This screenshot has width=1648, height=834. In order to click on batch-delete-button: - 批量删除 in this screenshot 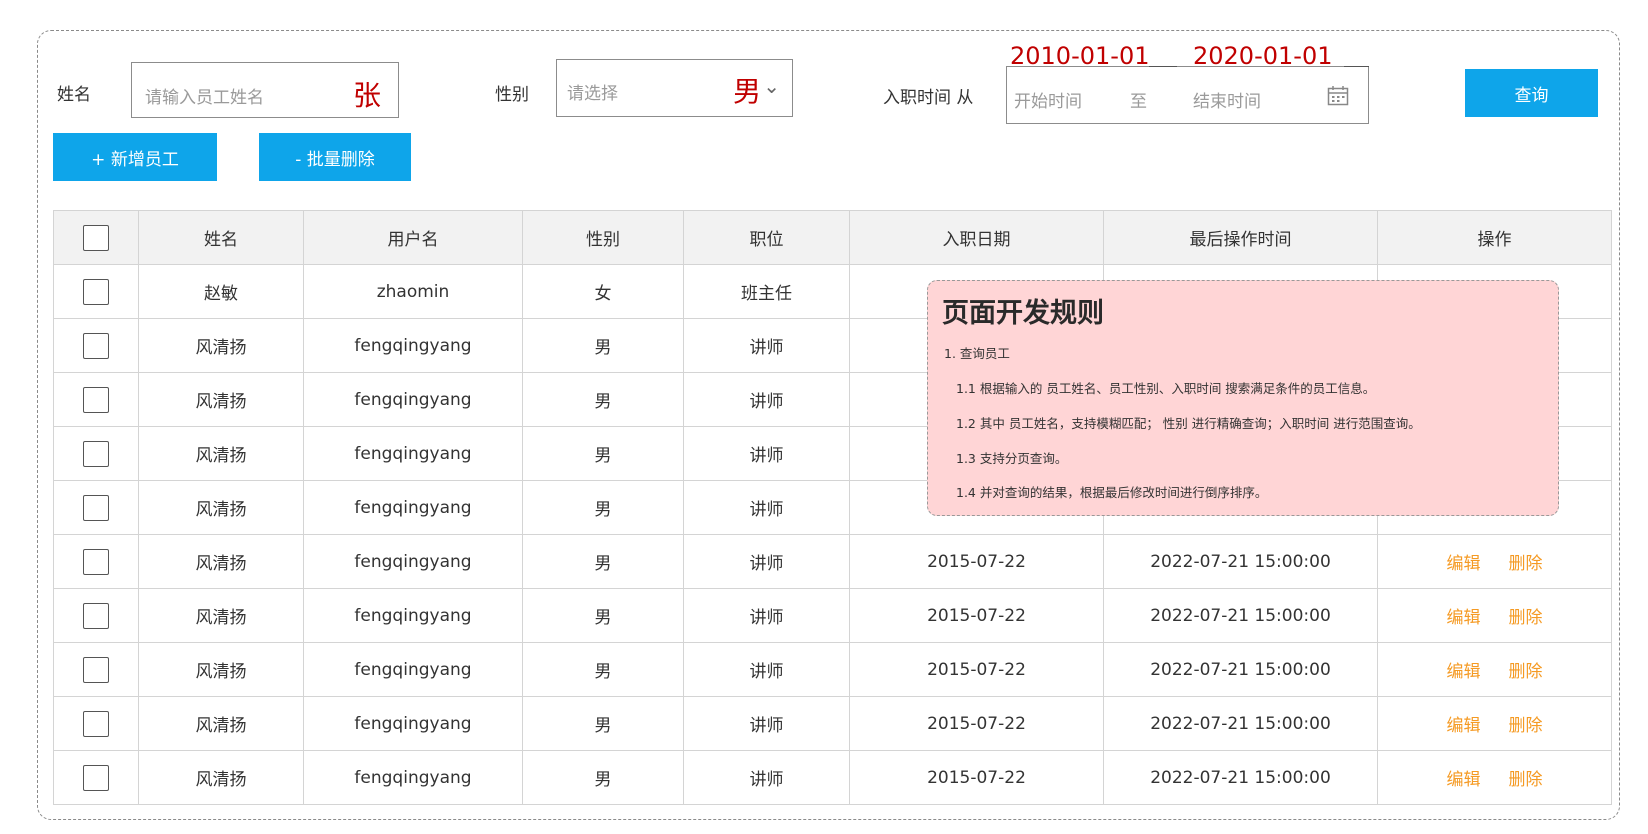, I will do `click(335, 157)`.